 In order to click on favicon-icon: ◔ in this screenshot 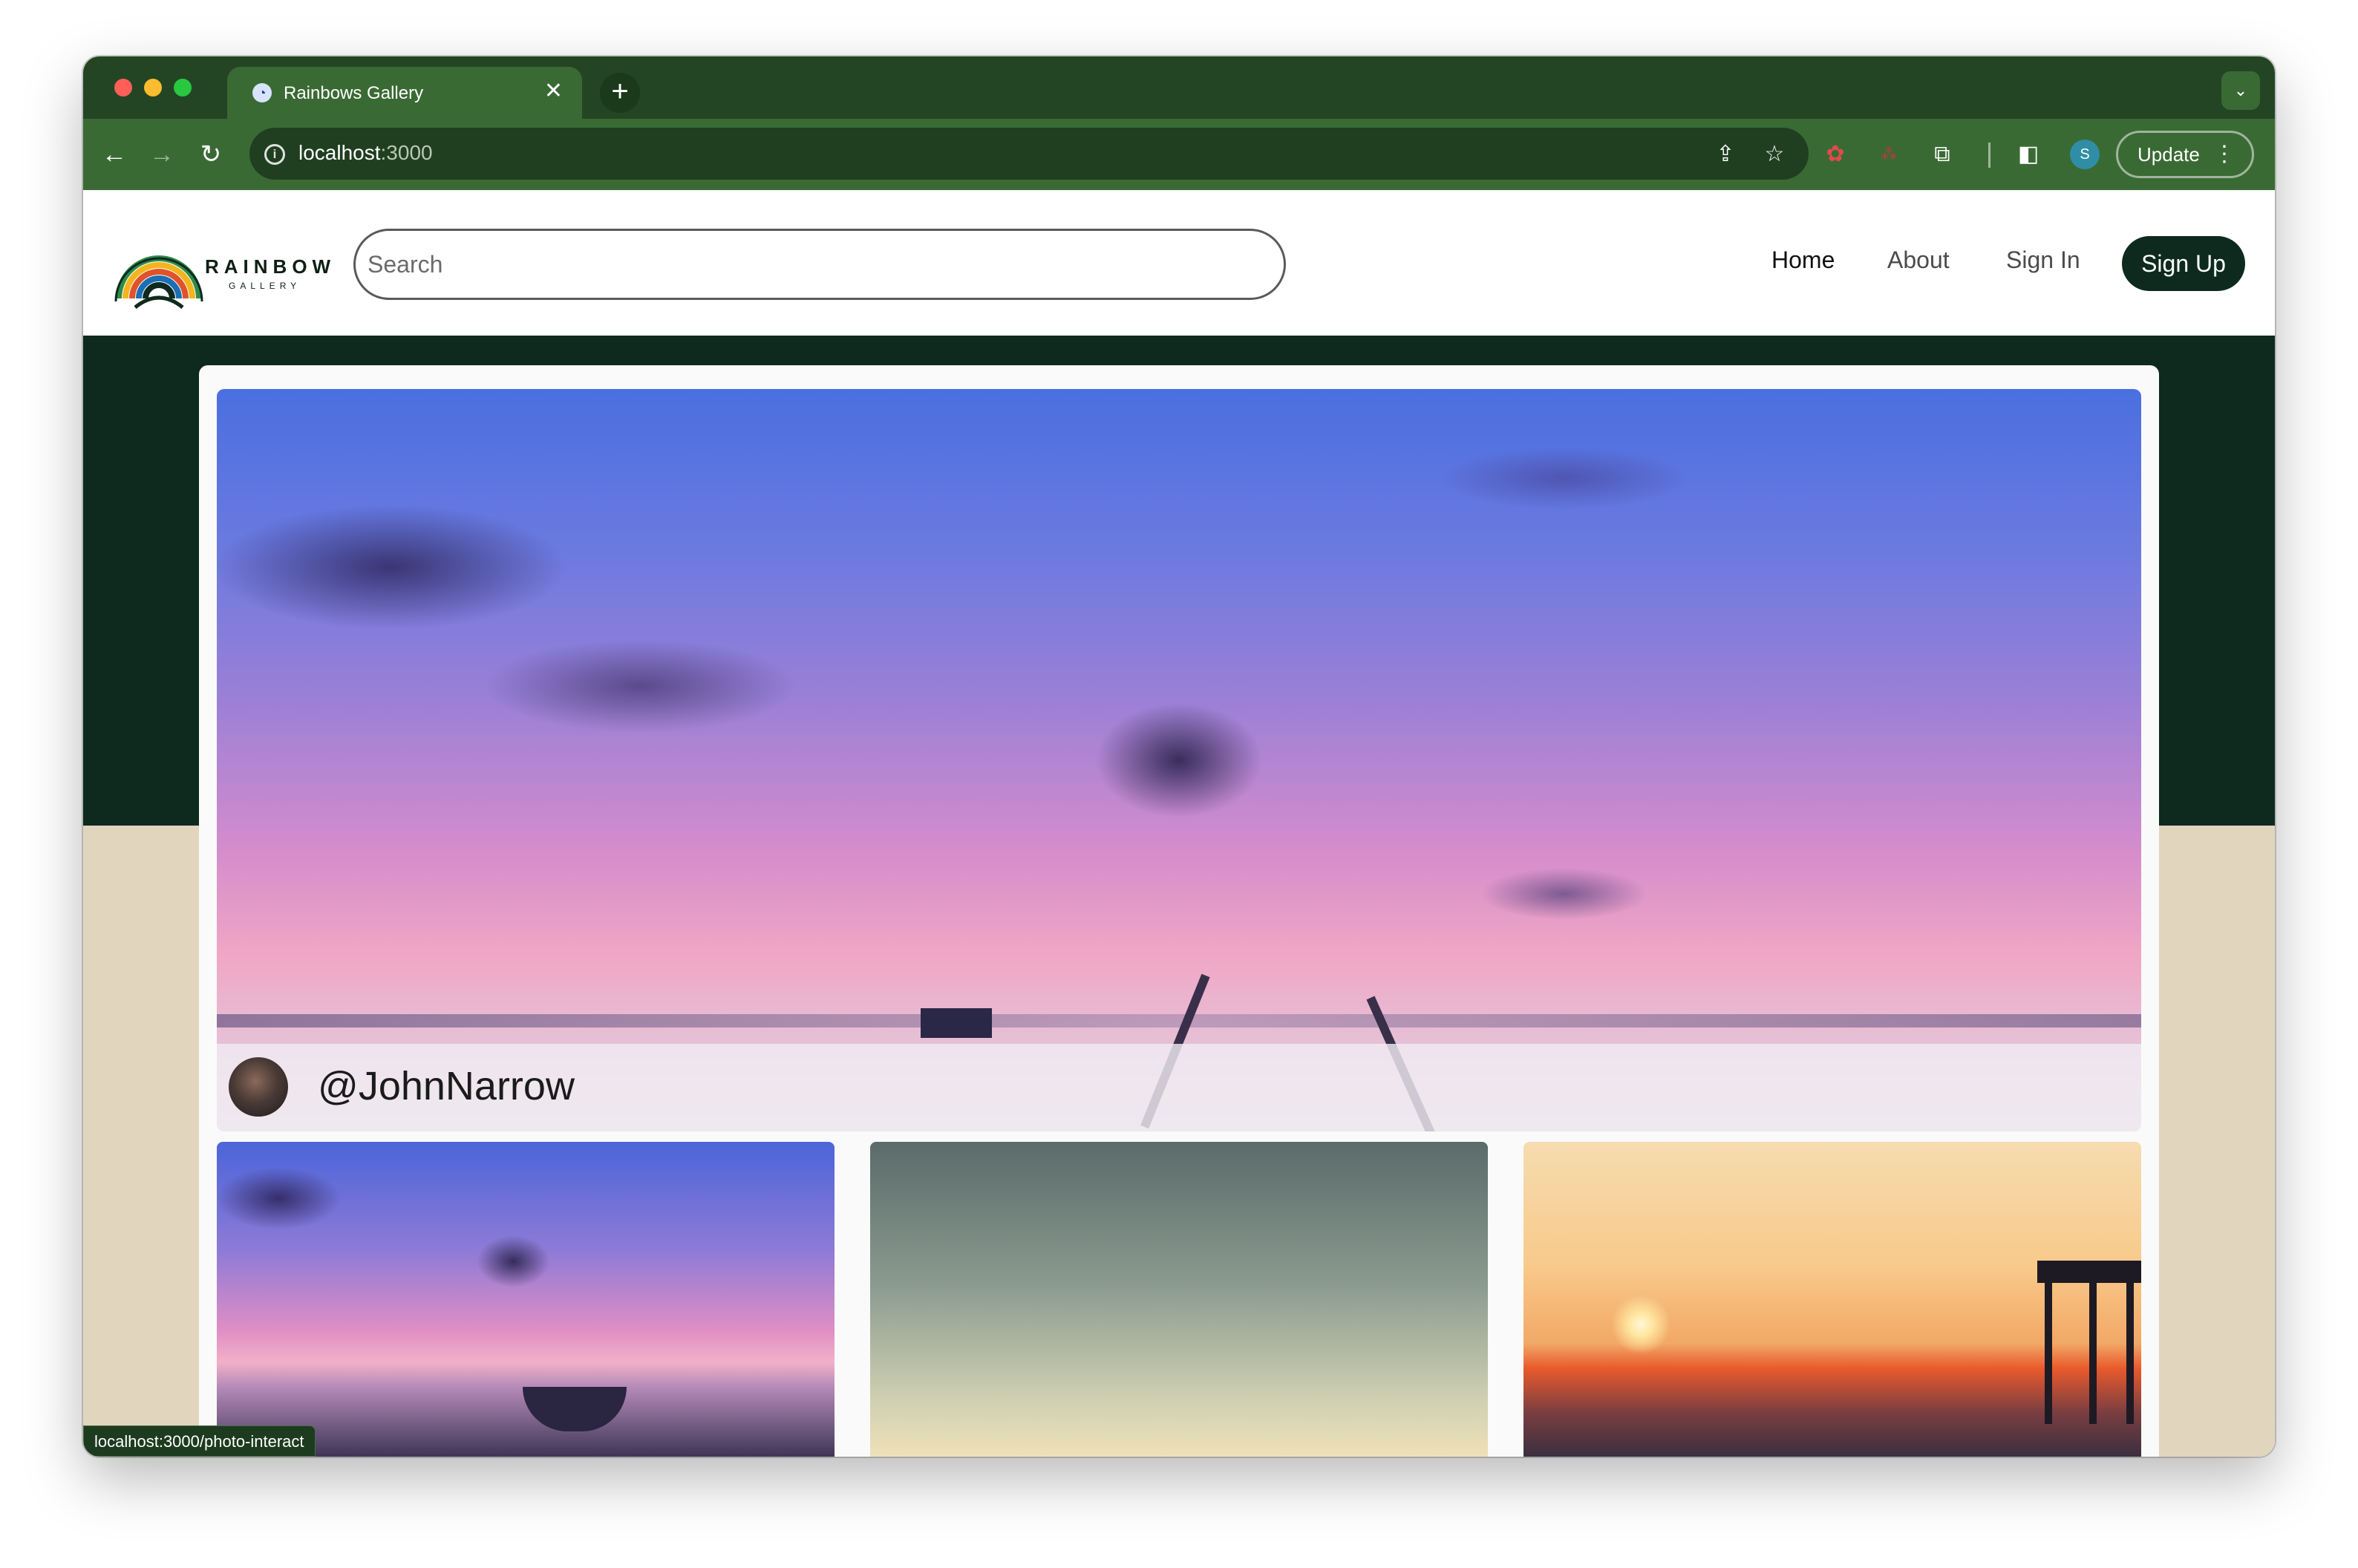, I will do `click(262, 92)`.